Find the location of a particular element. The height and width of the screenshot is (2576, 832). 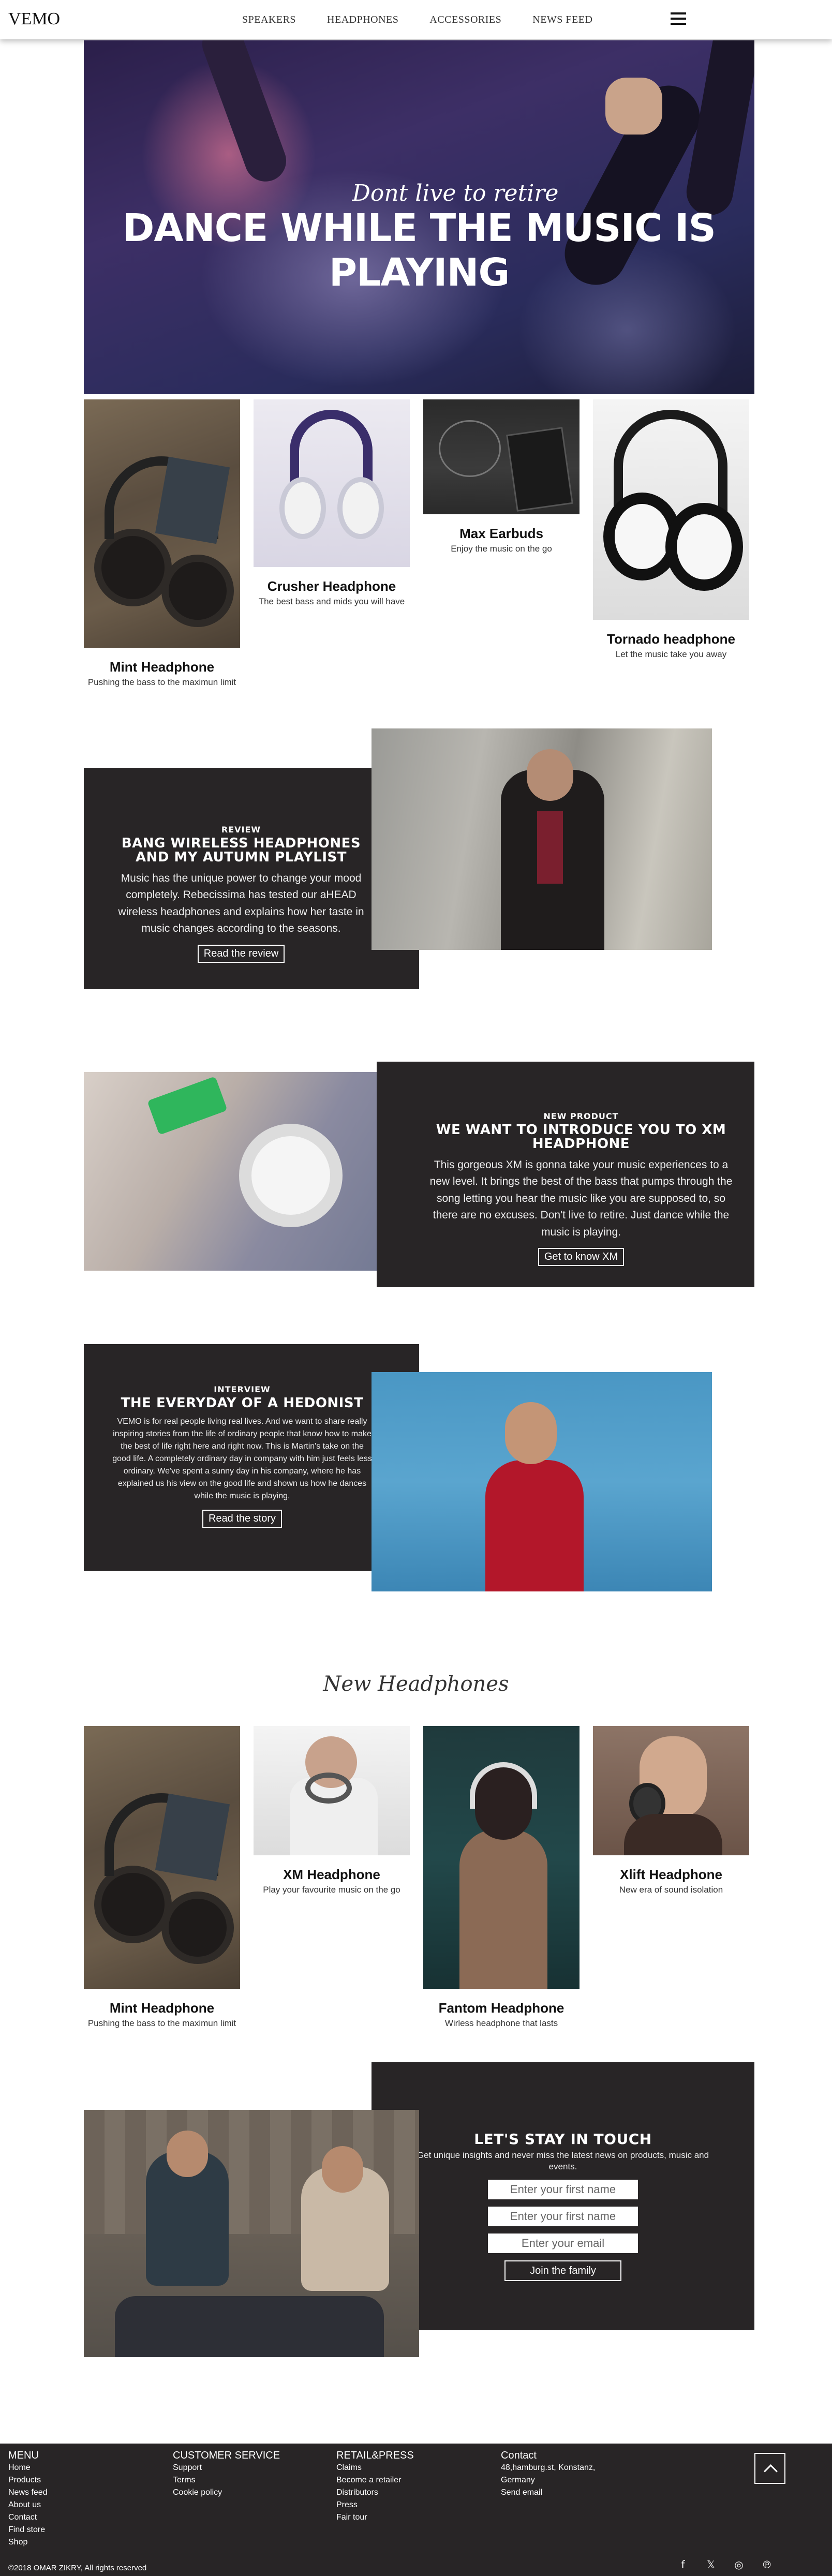

product-desc: Let the music take you away is located at coordinates (671, 654).